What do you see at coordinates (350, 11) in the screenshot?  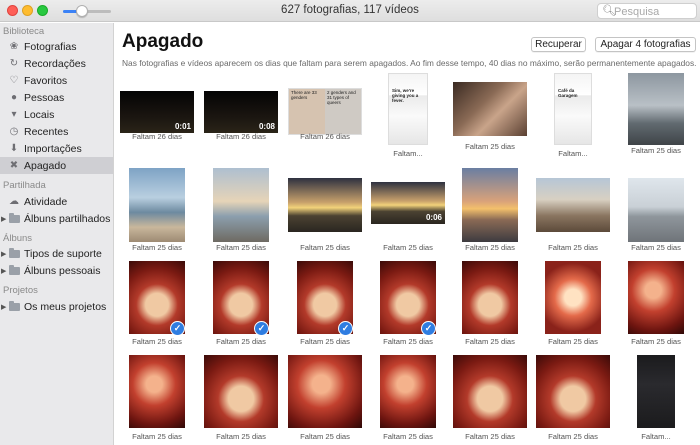 I see `title-bar: 627 fotografias, 117 vídeos 🔍︎` at bounding box center [350, 11].